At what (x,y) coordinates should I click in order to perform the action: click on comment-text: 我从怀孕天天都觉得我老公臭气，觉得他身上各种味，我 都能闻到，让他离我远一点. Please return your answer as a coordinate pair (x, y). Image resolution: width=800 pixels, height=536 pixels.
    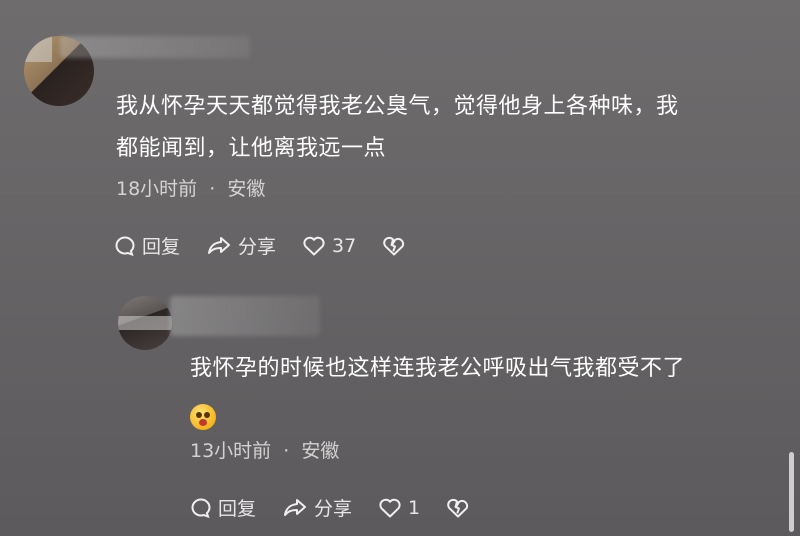
    Looking at the image, I should click on (446, 128).